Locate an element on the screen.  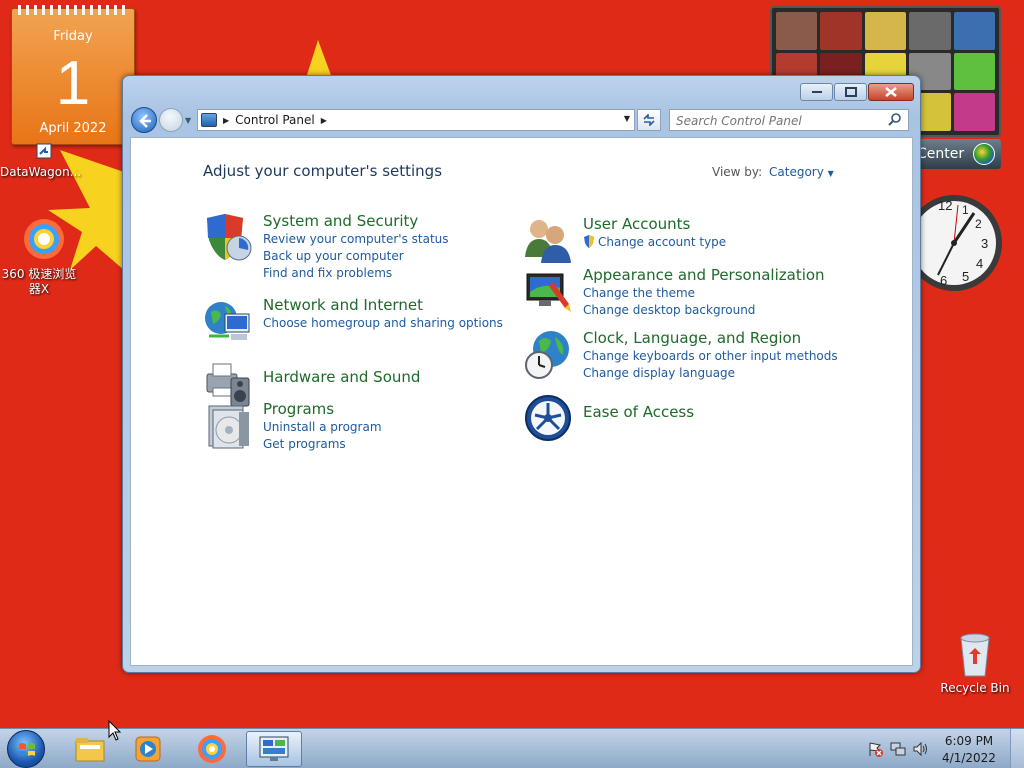
category-link: Review your computer's status is located at coordinates (356, 239).